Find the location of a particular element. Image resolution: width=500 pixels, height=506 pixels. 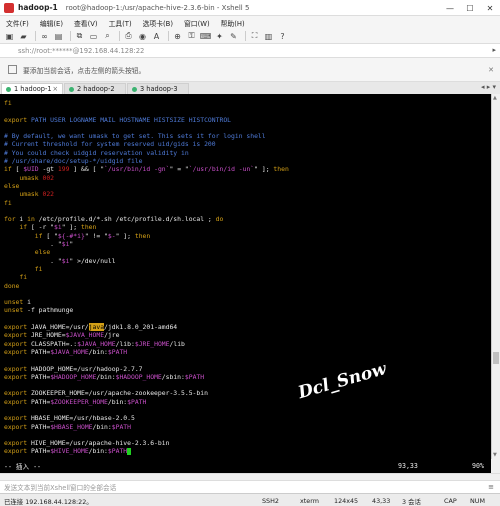

menu-window: 窗口(W) is located at coordinates (197, 23).